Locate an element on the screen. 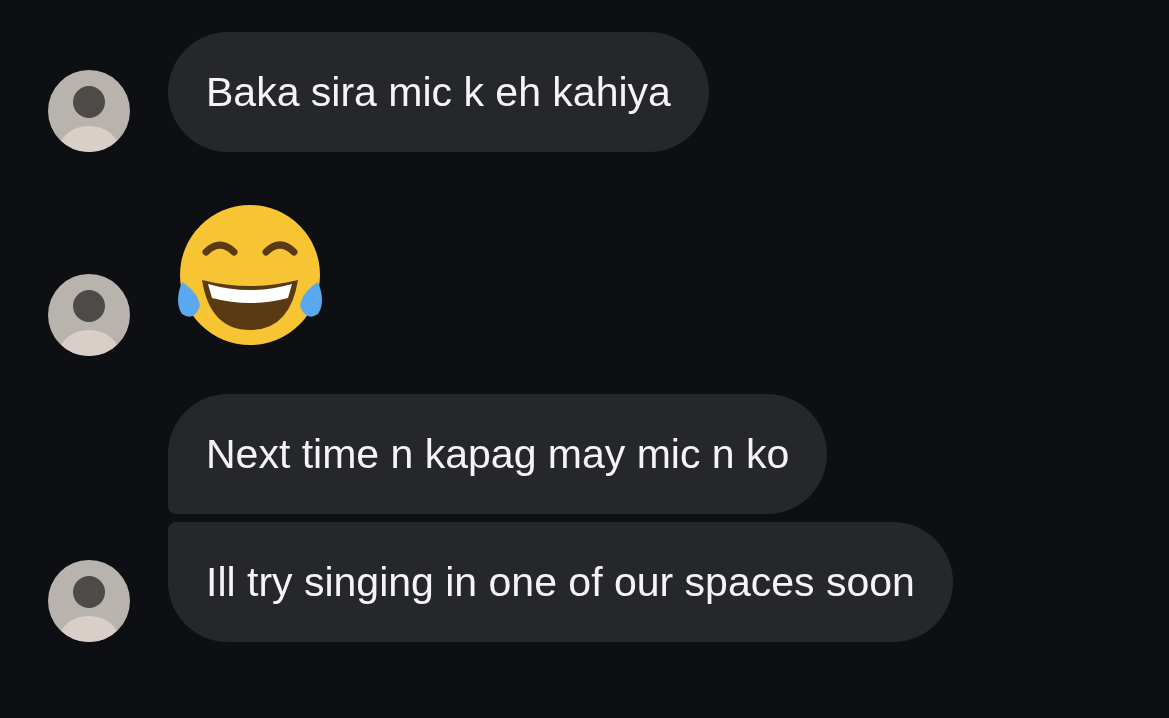 The image size is (1169, 718). message-bubble: Ill try singing in one of our spaces soon is located at coordinates (560, 582).